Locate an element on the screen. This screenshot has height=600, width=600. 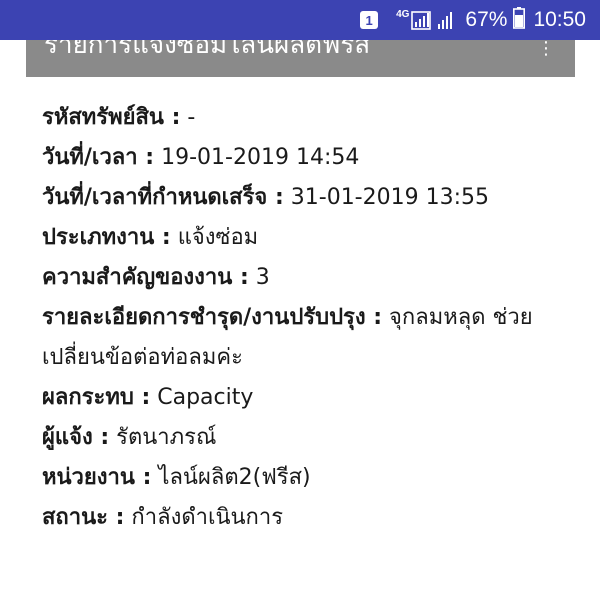
detail-row-job-type: ประเภทงาน : แจ้งซ่อม is located at coordinates (302, 238).